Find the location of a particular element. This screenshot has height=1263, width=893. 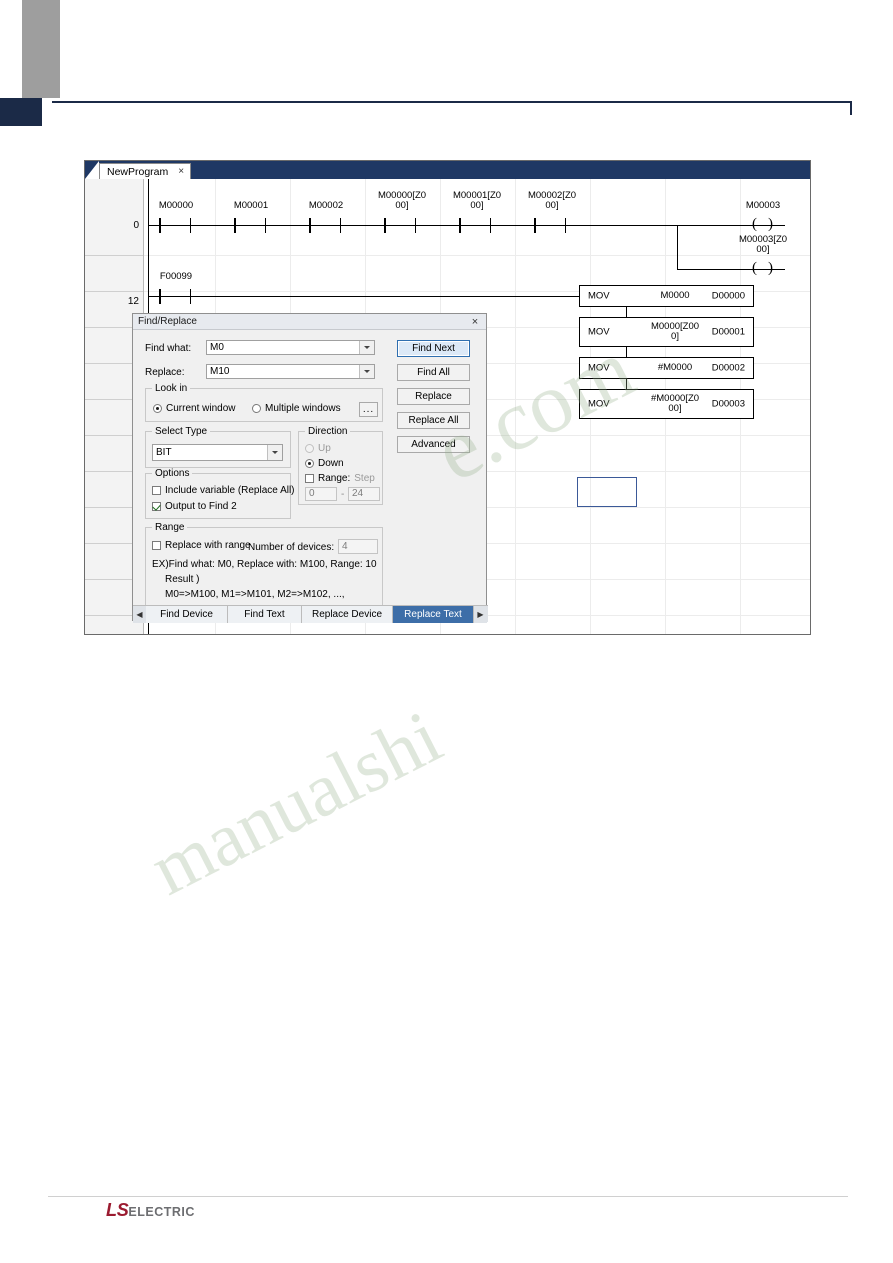

function-block-mov-4: MOV #M0000[Z0 00] D00003 is located at coordinates (666, 404).